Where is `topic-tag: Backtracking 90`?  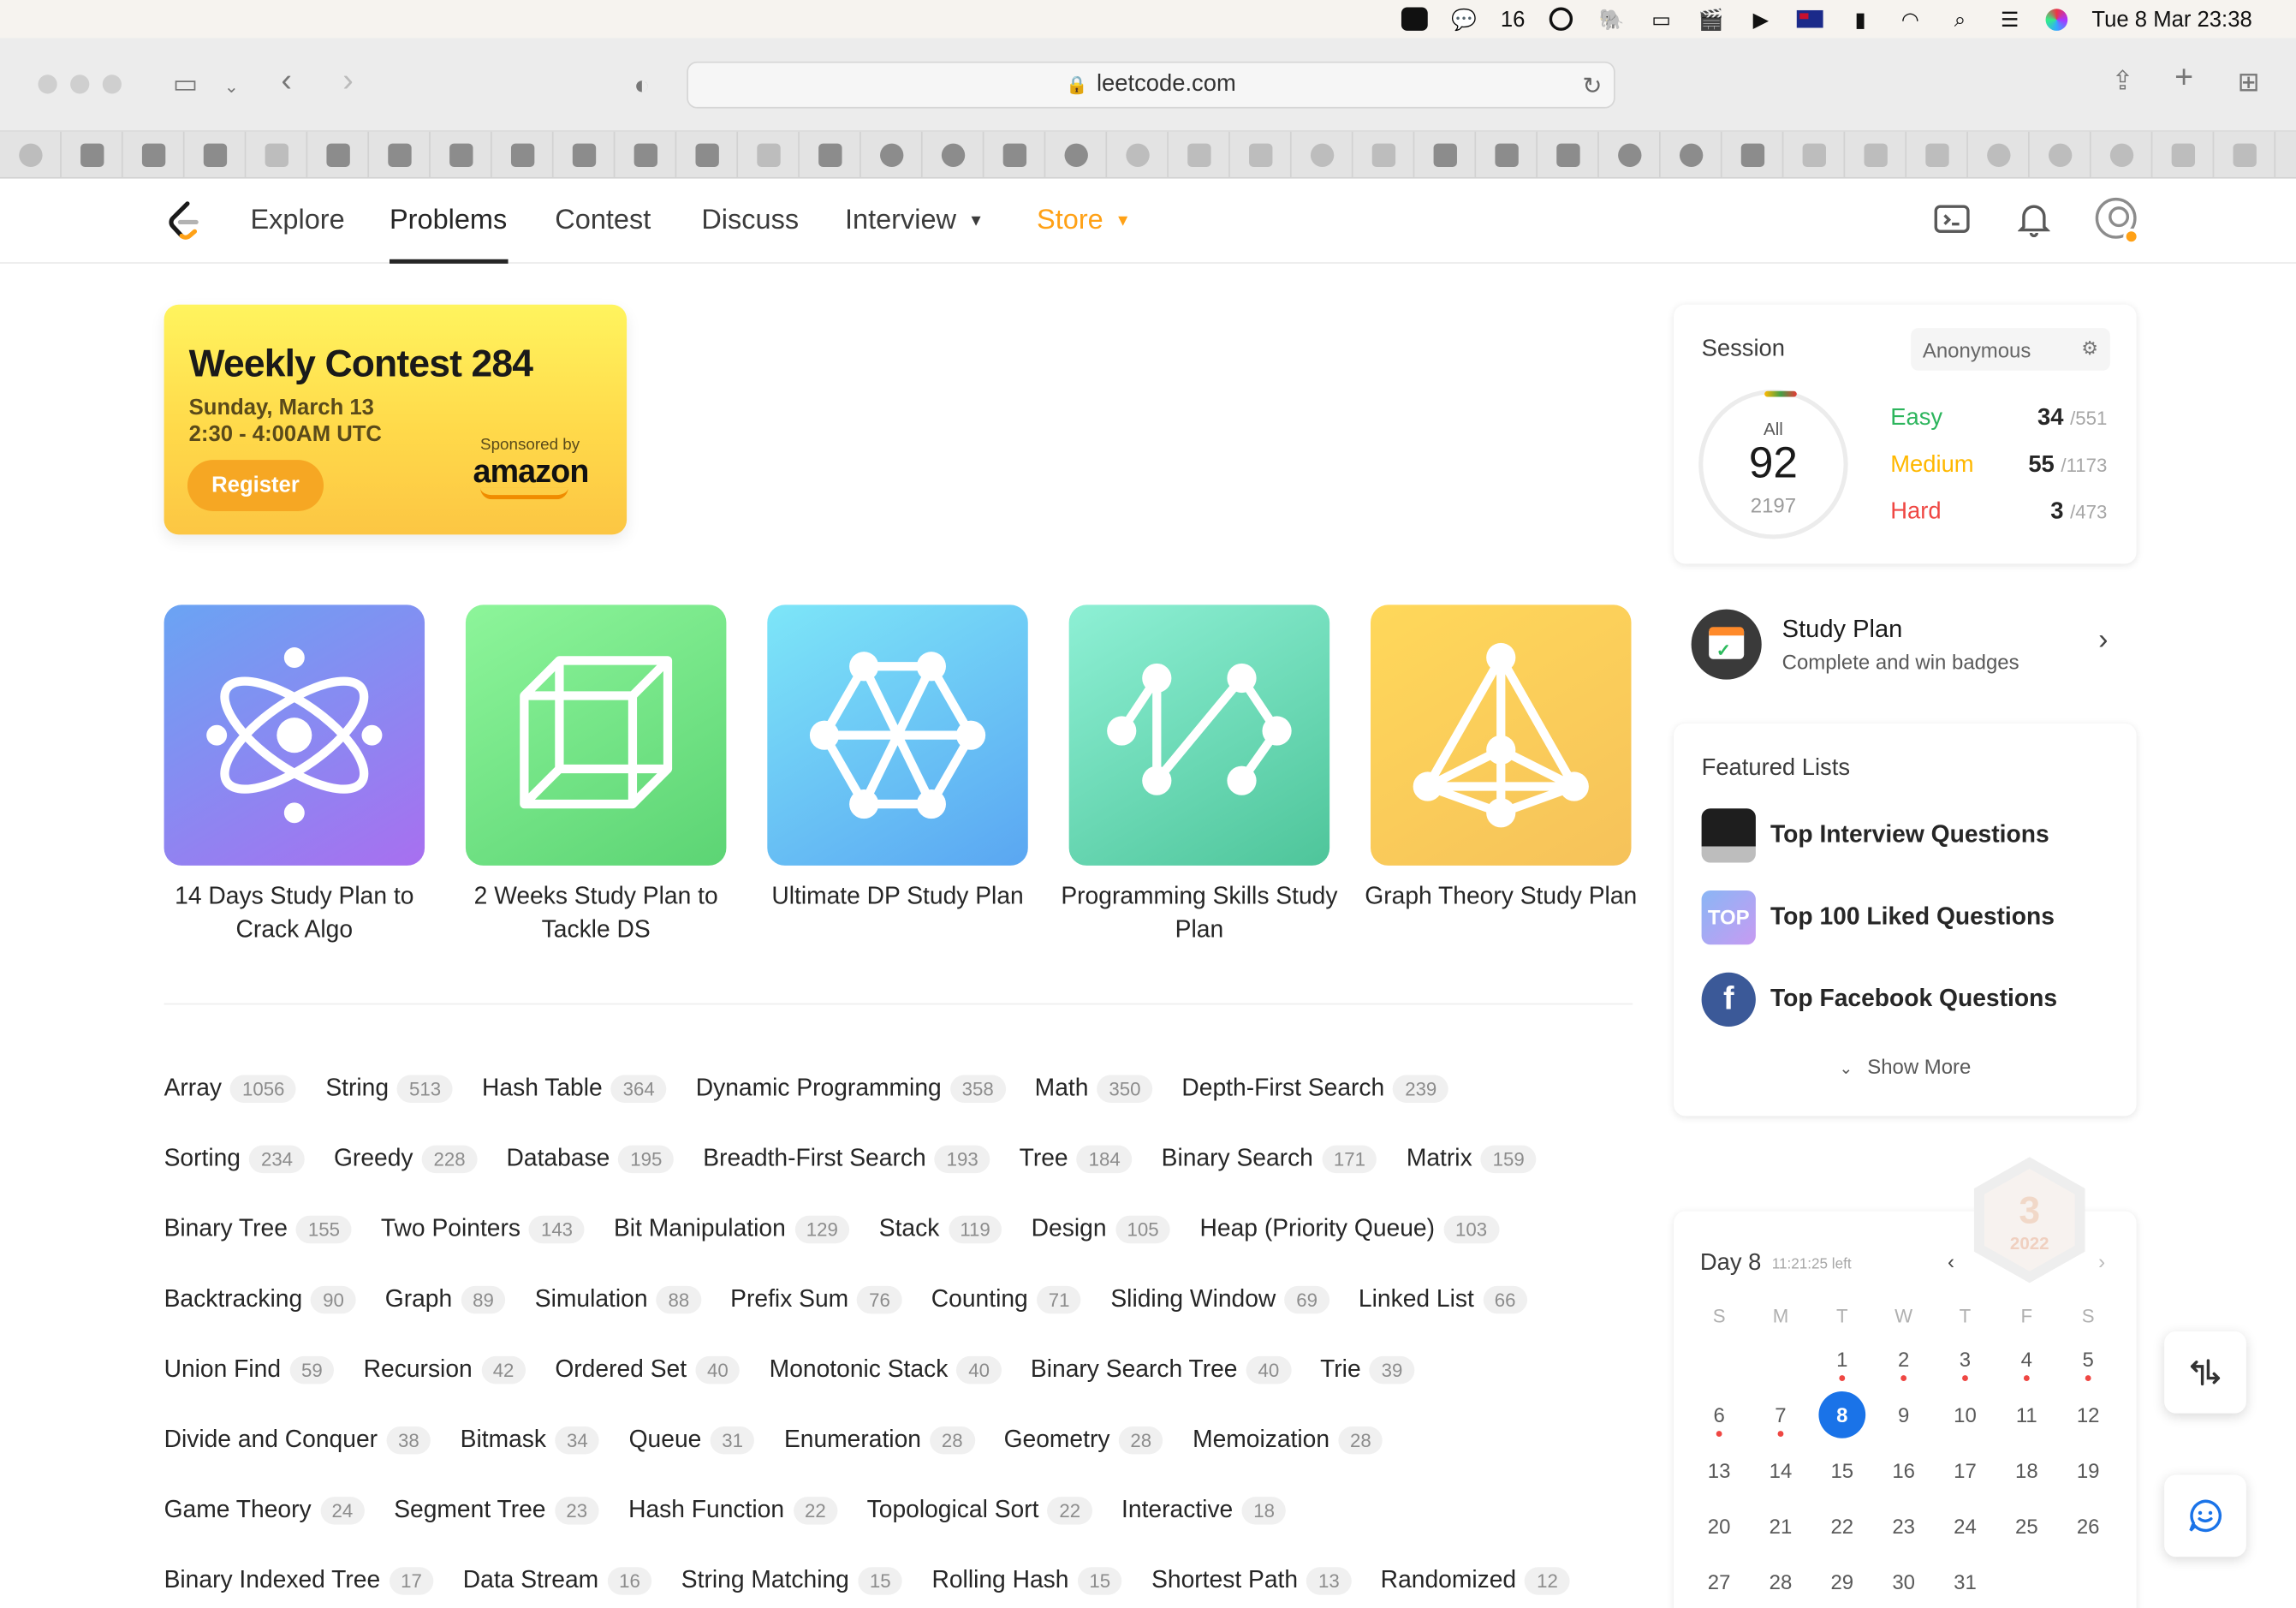 topic-tag: Backtracking 90 is located at coordinates (260, 1298).